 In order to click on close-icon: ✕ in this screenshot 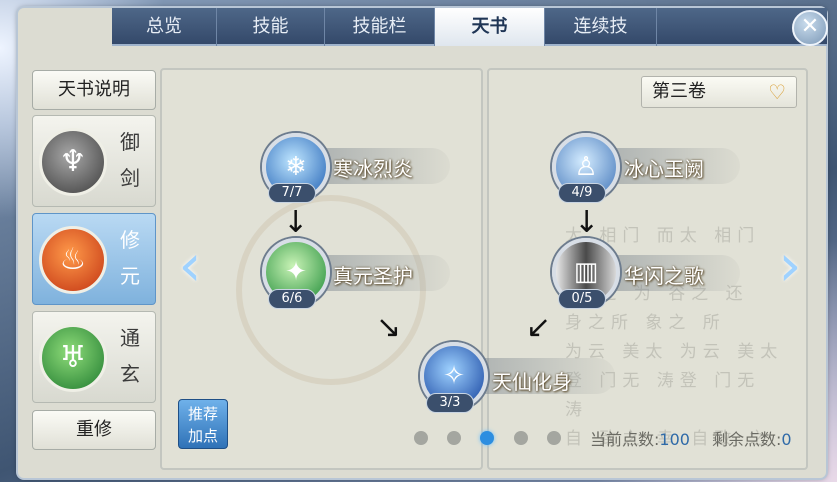, I will do `click(810, 26)`.